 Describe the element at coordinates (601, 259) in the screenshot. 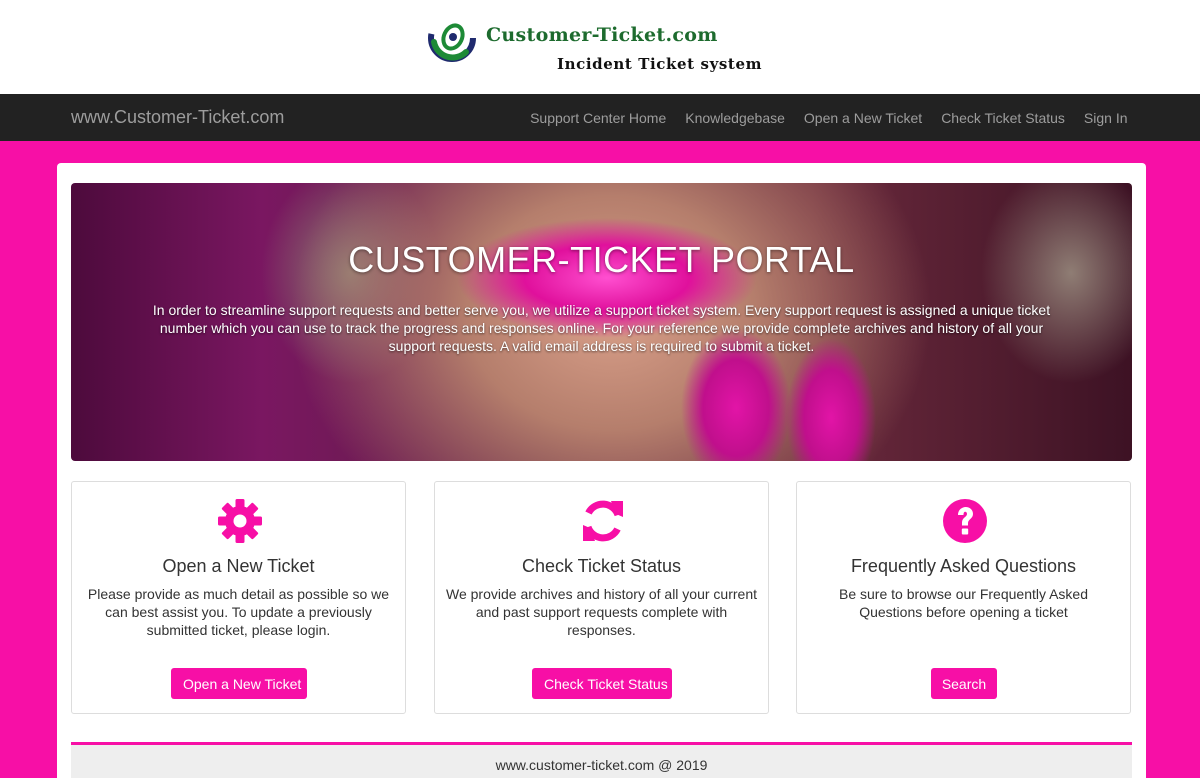

I see `hero-title: CUSTOMER-TICKET PORTAL` at that location.